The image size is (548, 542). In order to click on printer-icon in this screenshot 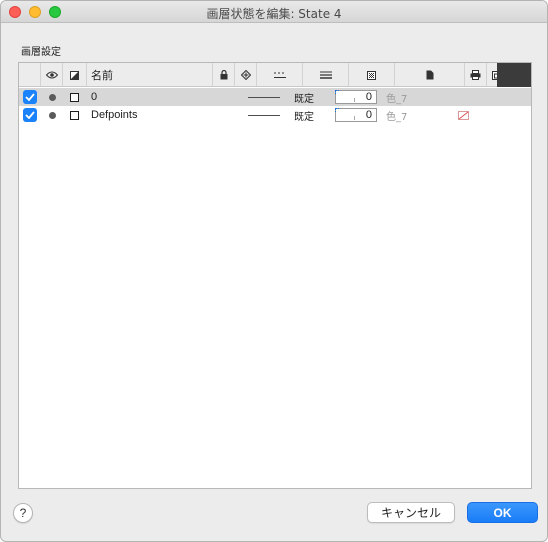, I will do `click(475, 75)`.